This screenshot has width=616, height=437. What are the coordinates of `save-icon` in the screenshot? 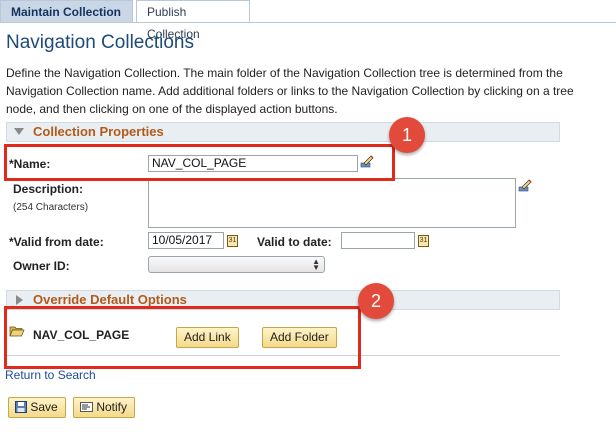 It's located at (21, 407).